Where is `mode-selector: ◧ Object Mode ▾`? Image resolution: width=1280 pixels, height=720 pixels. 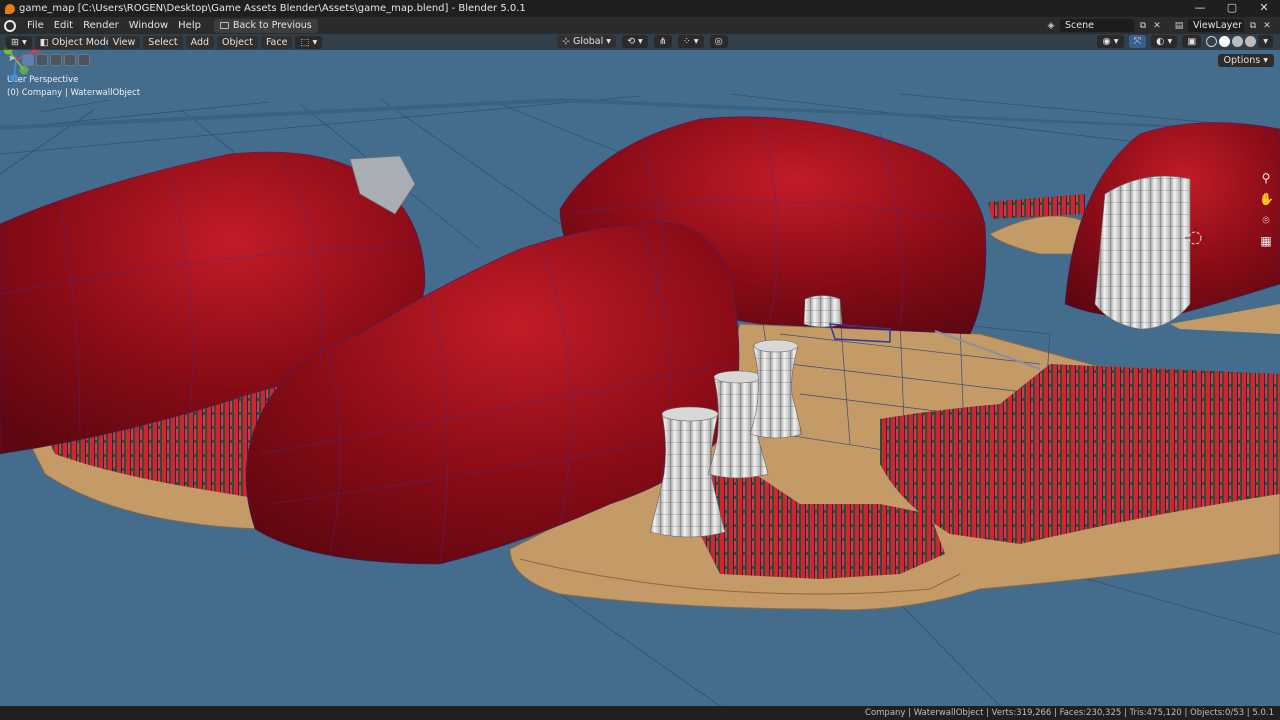 mode-selector: ◧ Object Mode ▾ is located at coordinates (76, 42).